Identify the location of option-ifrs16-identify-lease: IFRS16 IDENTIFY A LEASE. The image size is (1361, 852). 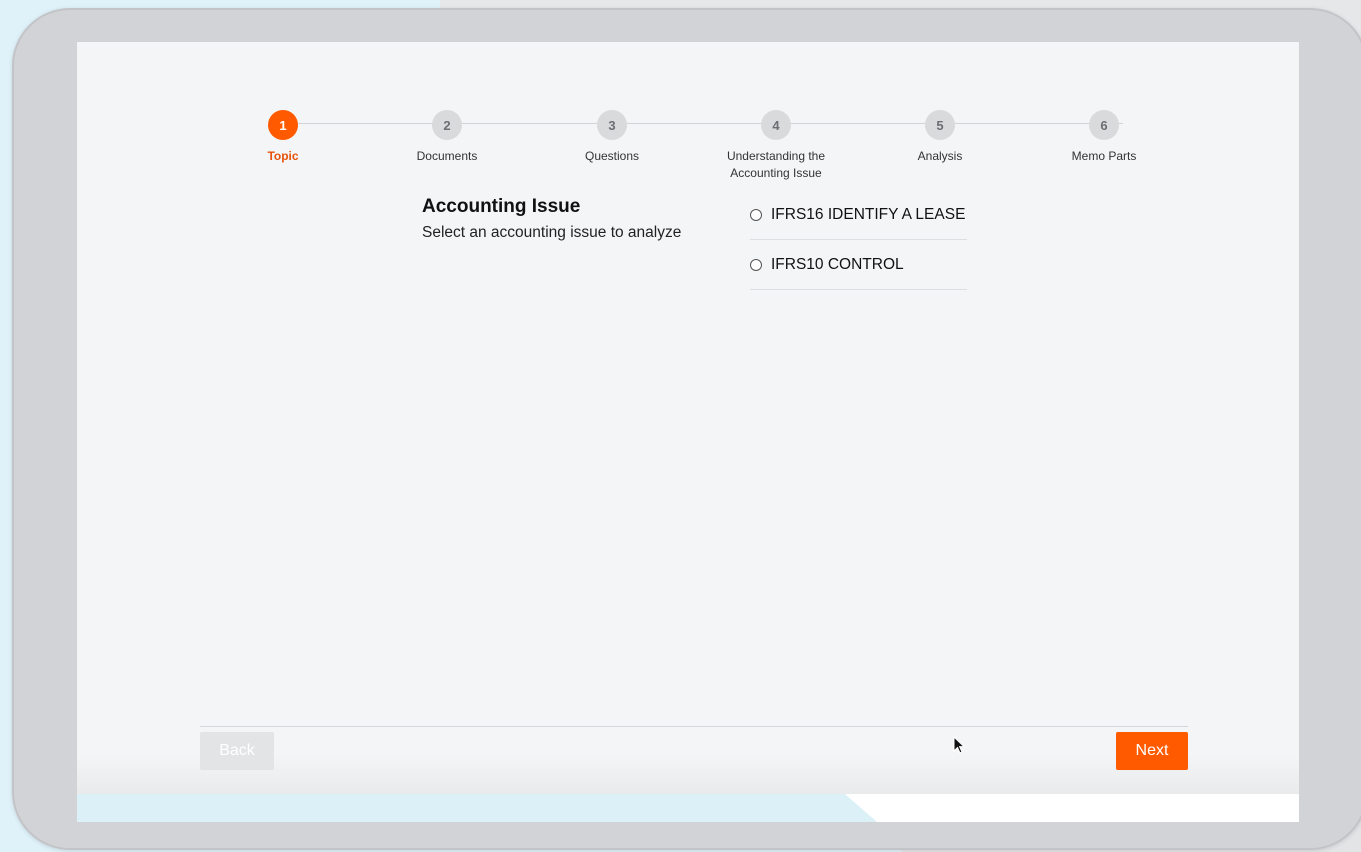
(858, 215).